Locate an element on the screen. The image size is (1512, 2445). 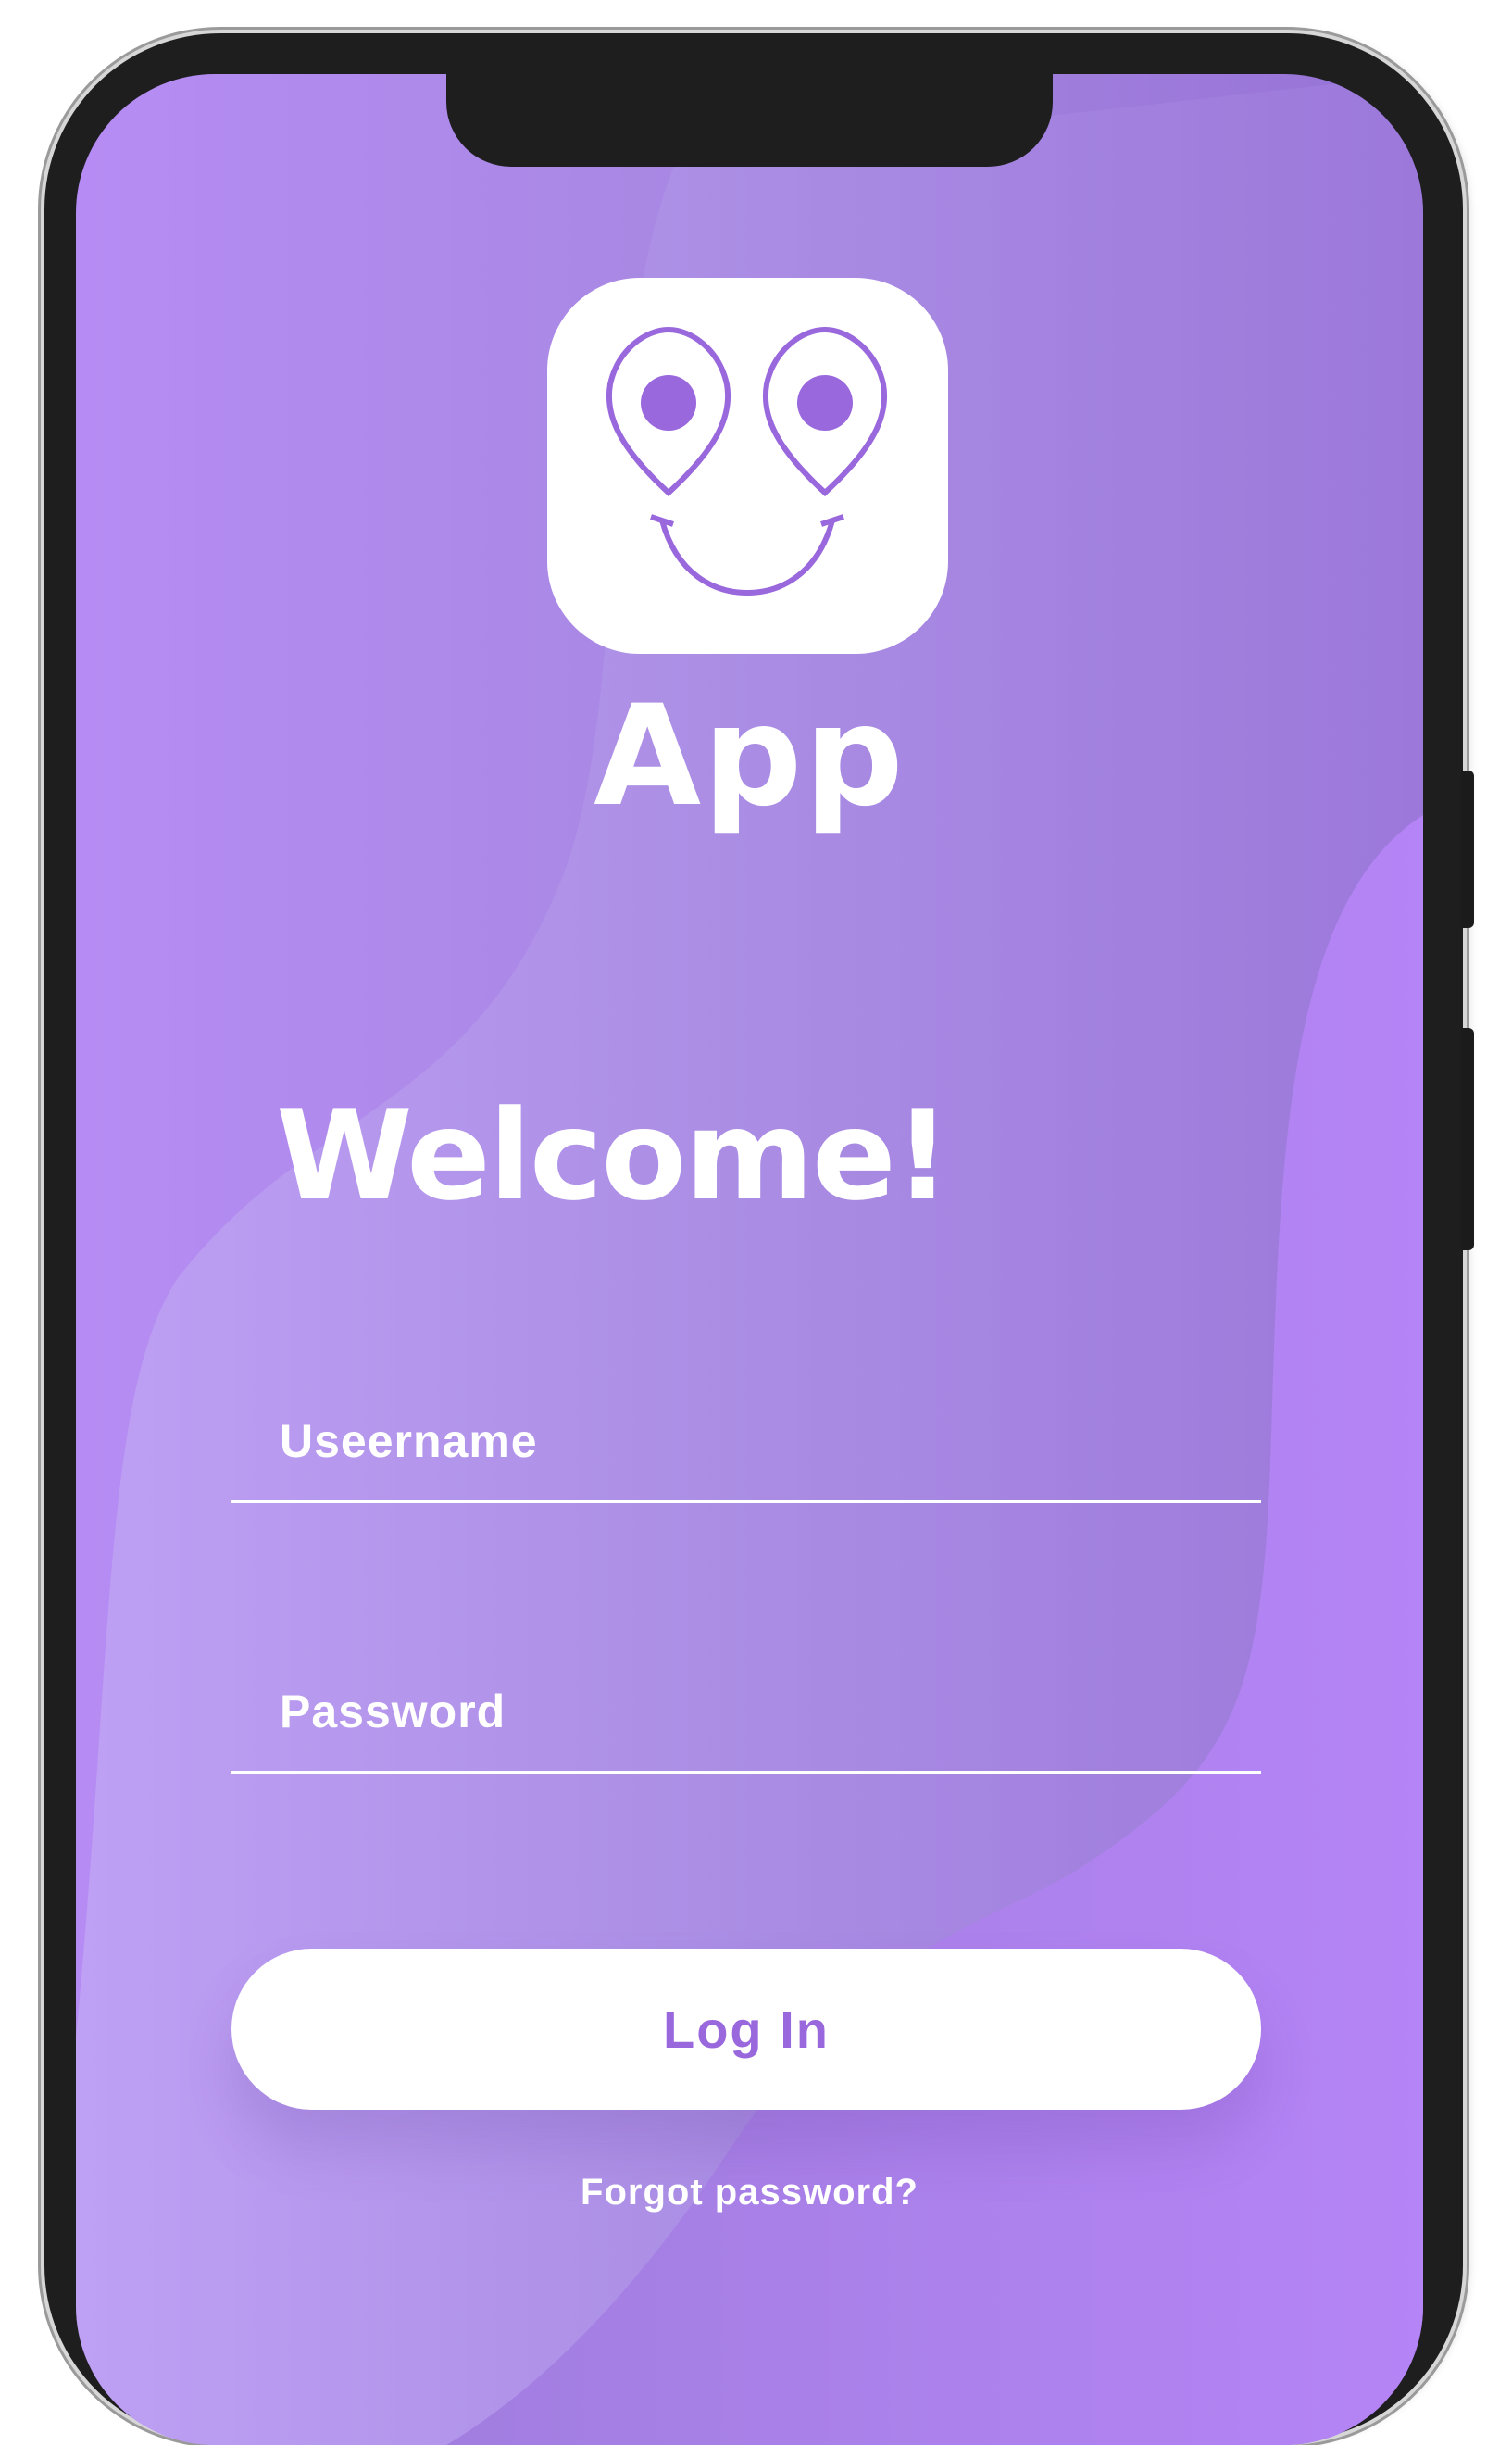
username-input is located at coordinates (742, 1441).